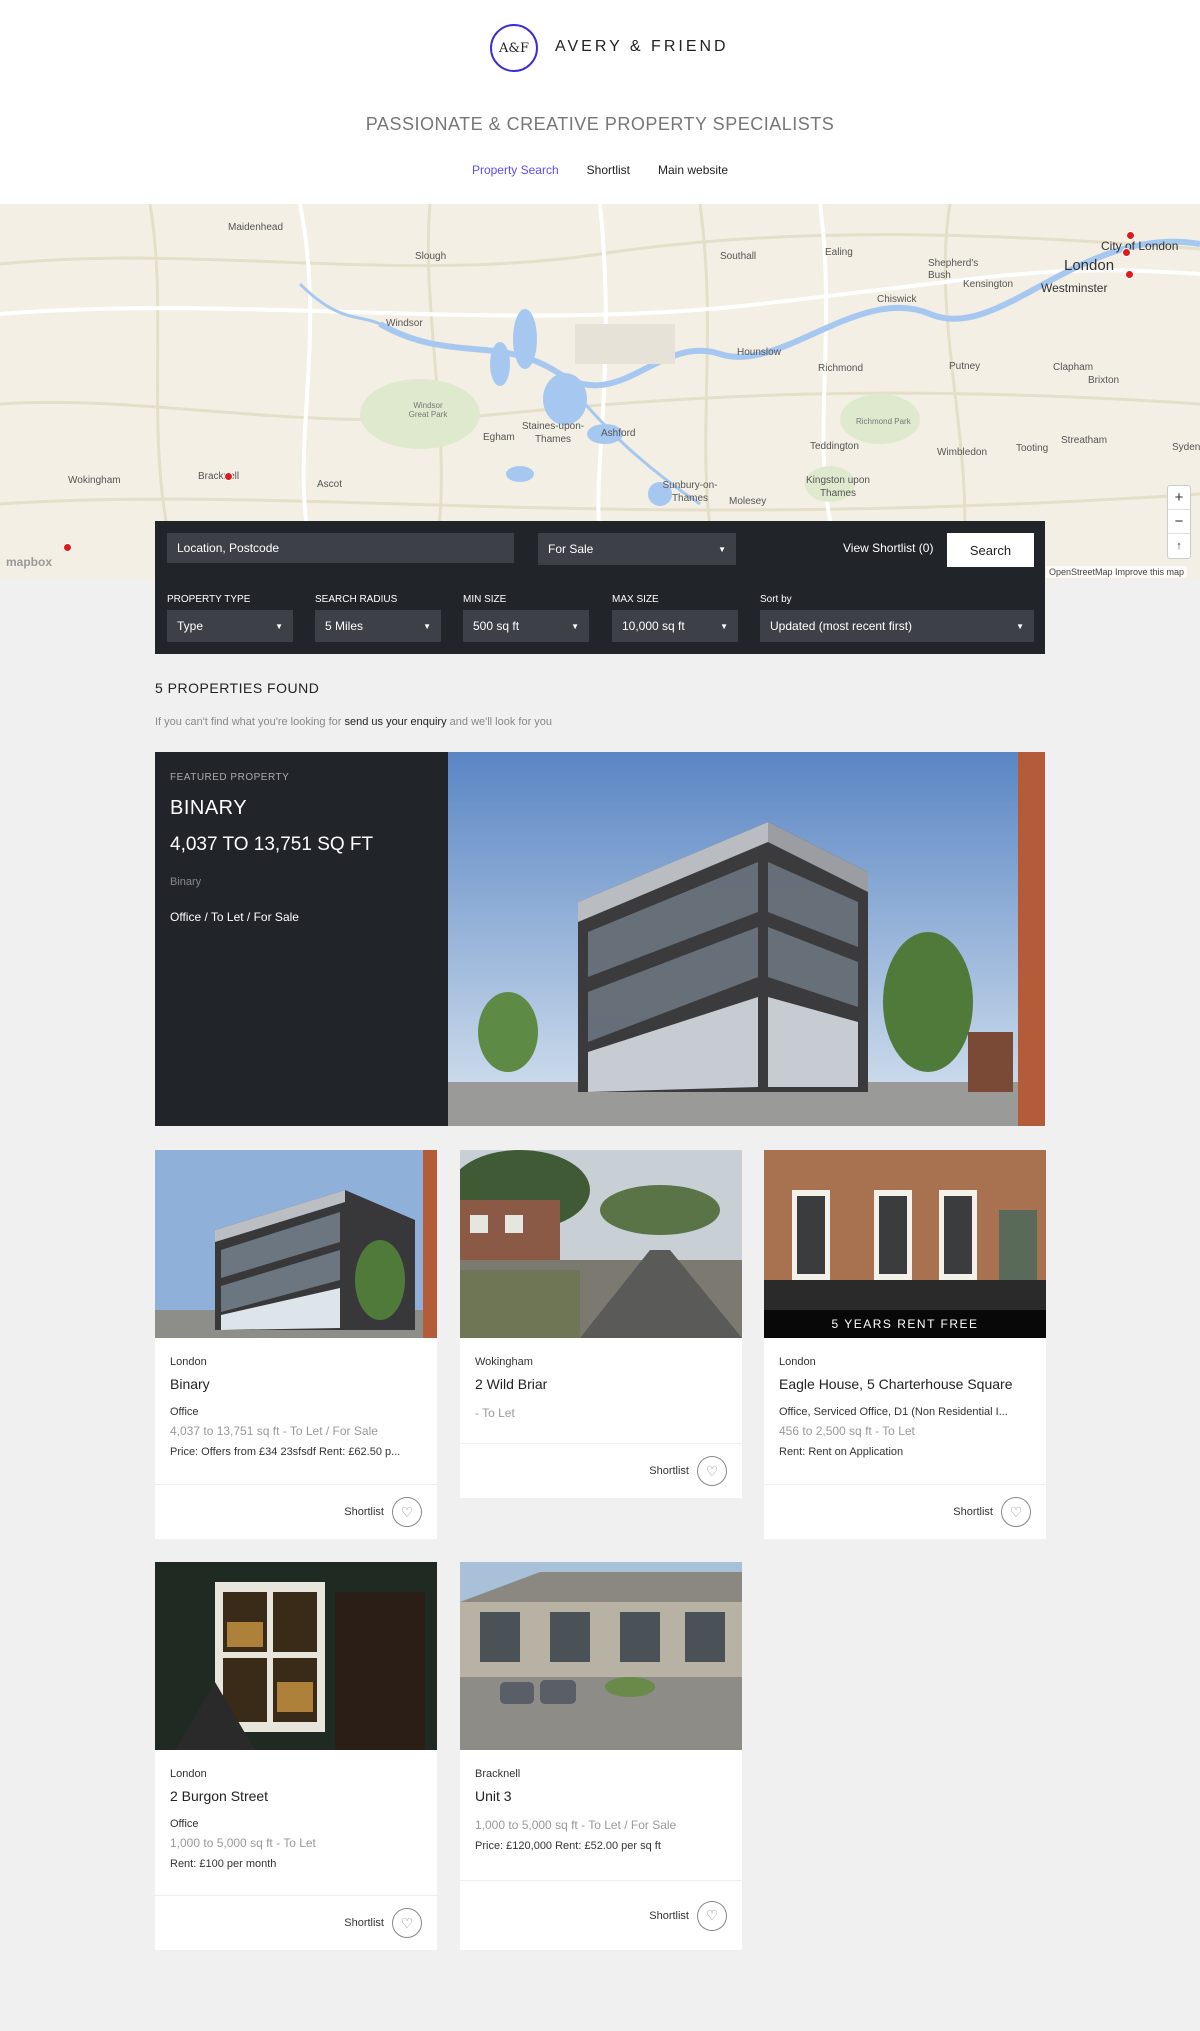 The height and width of the screenshot is (2031, 1200). I want to click on compass-button: ↑, so click(1179, 546).